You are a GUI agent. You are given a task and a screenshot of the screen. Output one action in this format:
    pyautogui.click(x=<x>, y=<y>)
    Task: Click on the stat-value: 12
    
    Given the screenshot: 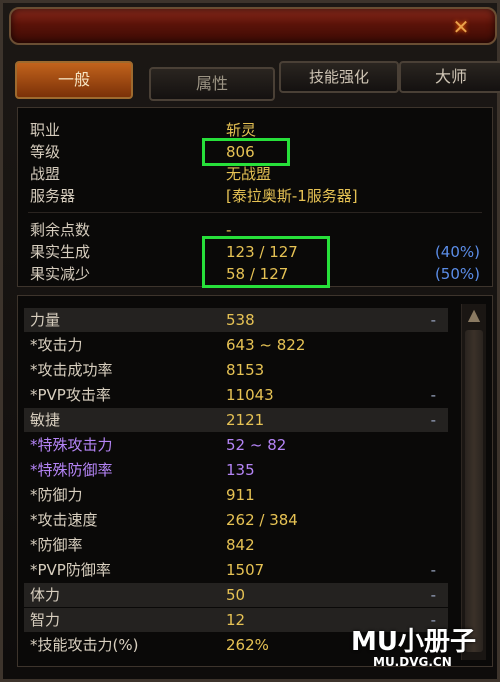 What is the action you would take?
    pyautogui.click(x=236, y=620)
    